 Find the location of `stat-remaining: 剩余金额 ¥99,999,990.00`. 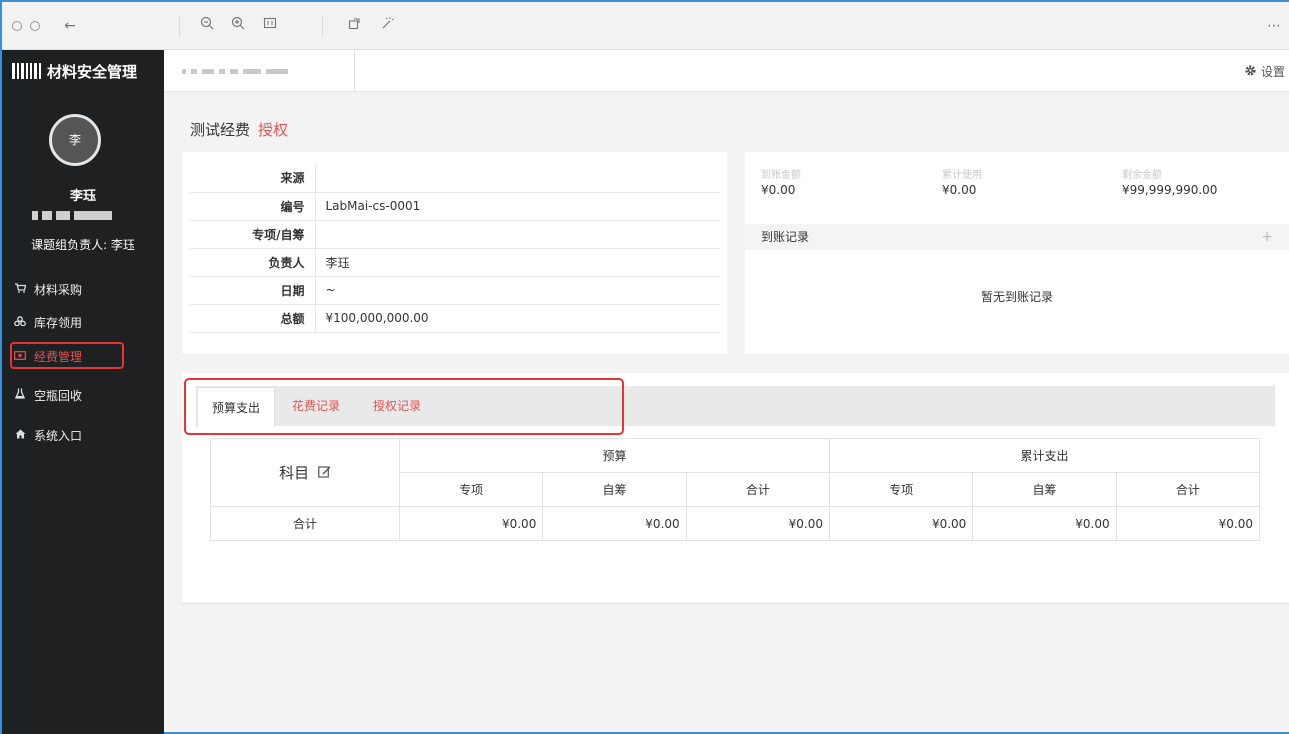

stat-remaining: 剩余金额 ¥99,999,990.00 is located at coordinates (1169, 181).